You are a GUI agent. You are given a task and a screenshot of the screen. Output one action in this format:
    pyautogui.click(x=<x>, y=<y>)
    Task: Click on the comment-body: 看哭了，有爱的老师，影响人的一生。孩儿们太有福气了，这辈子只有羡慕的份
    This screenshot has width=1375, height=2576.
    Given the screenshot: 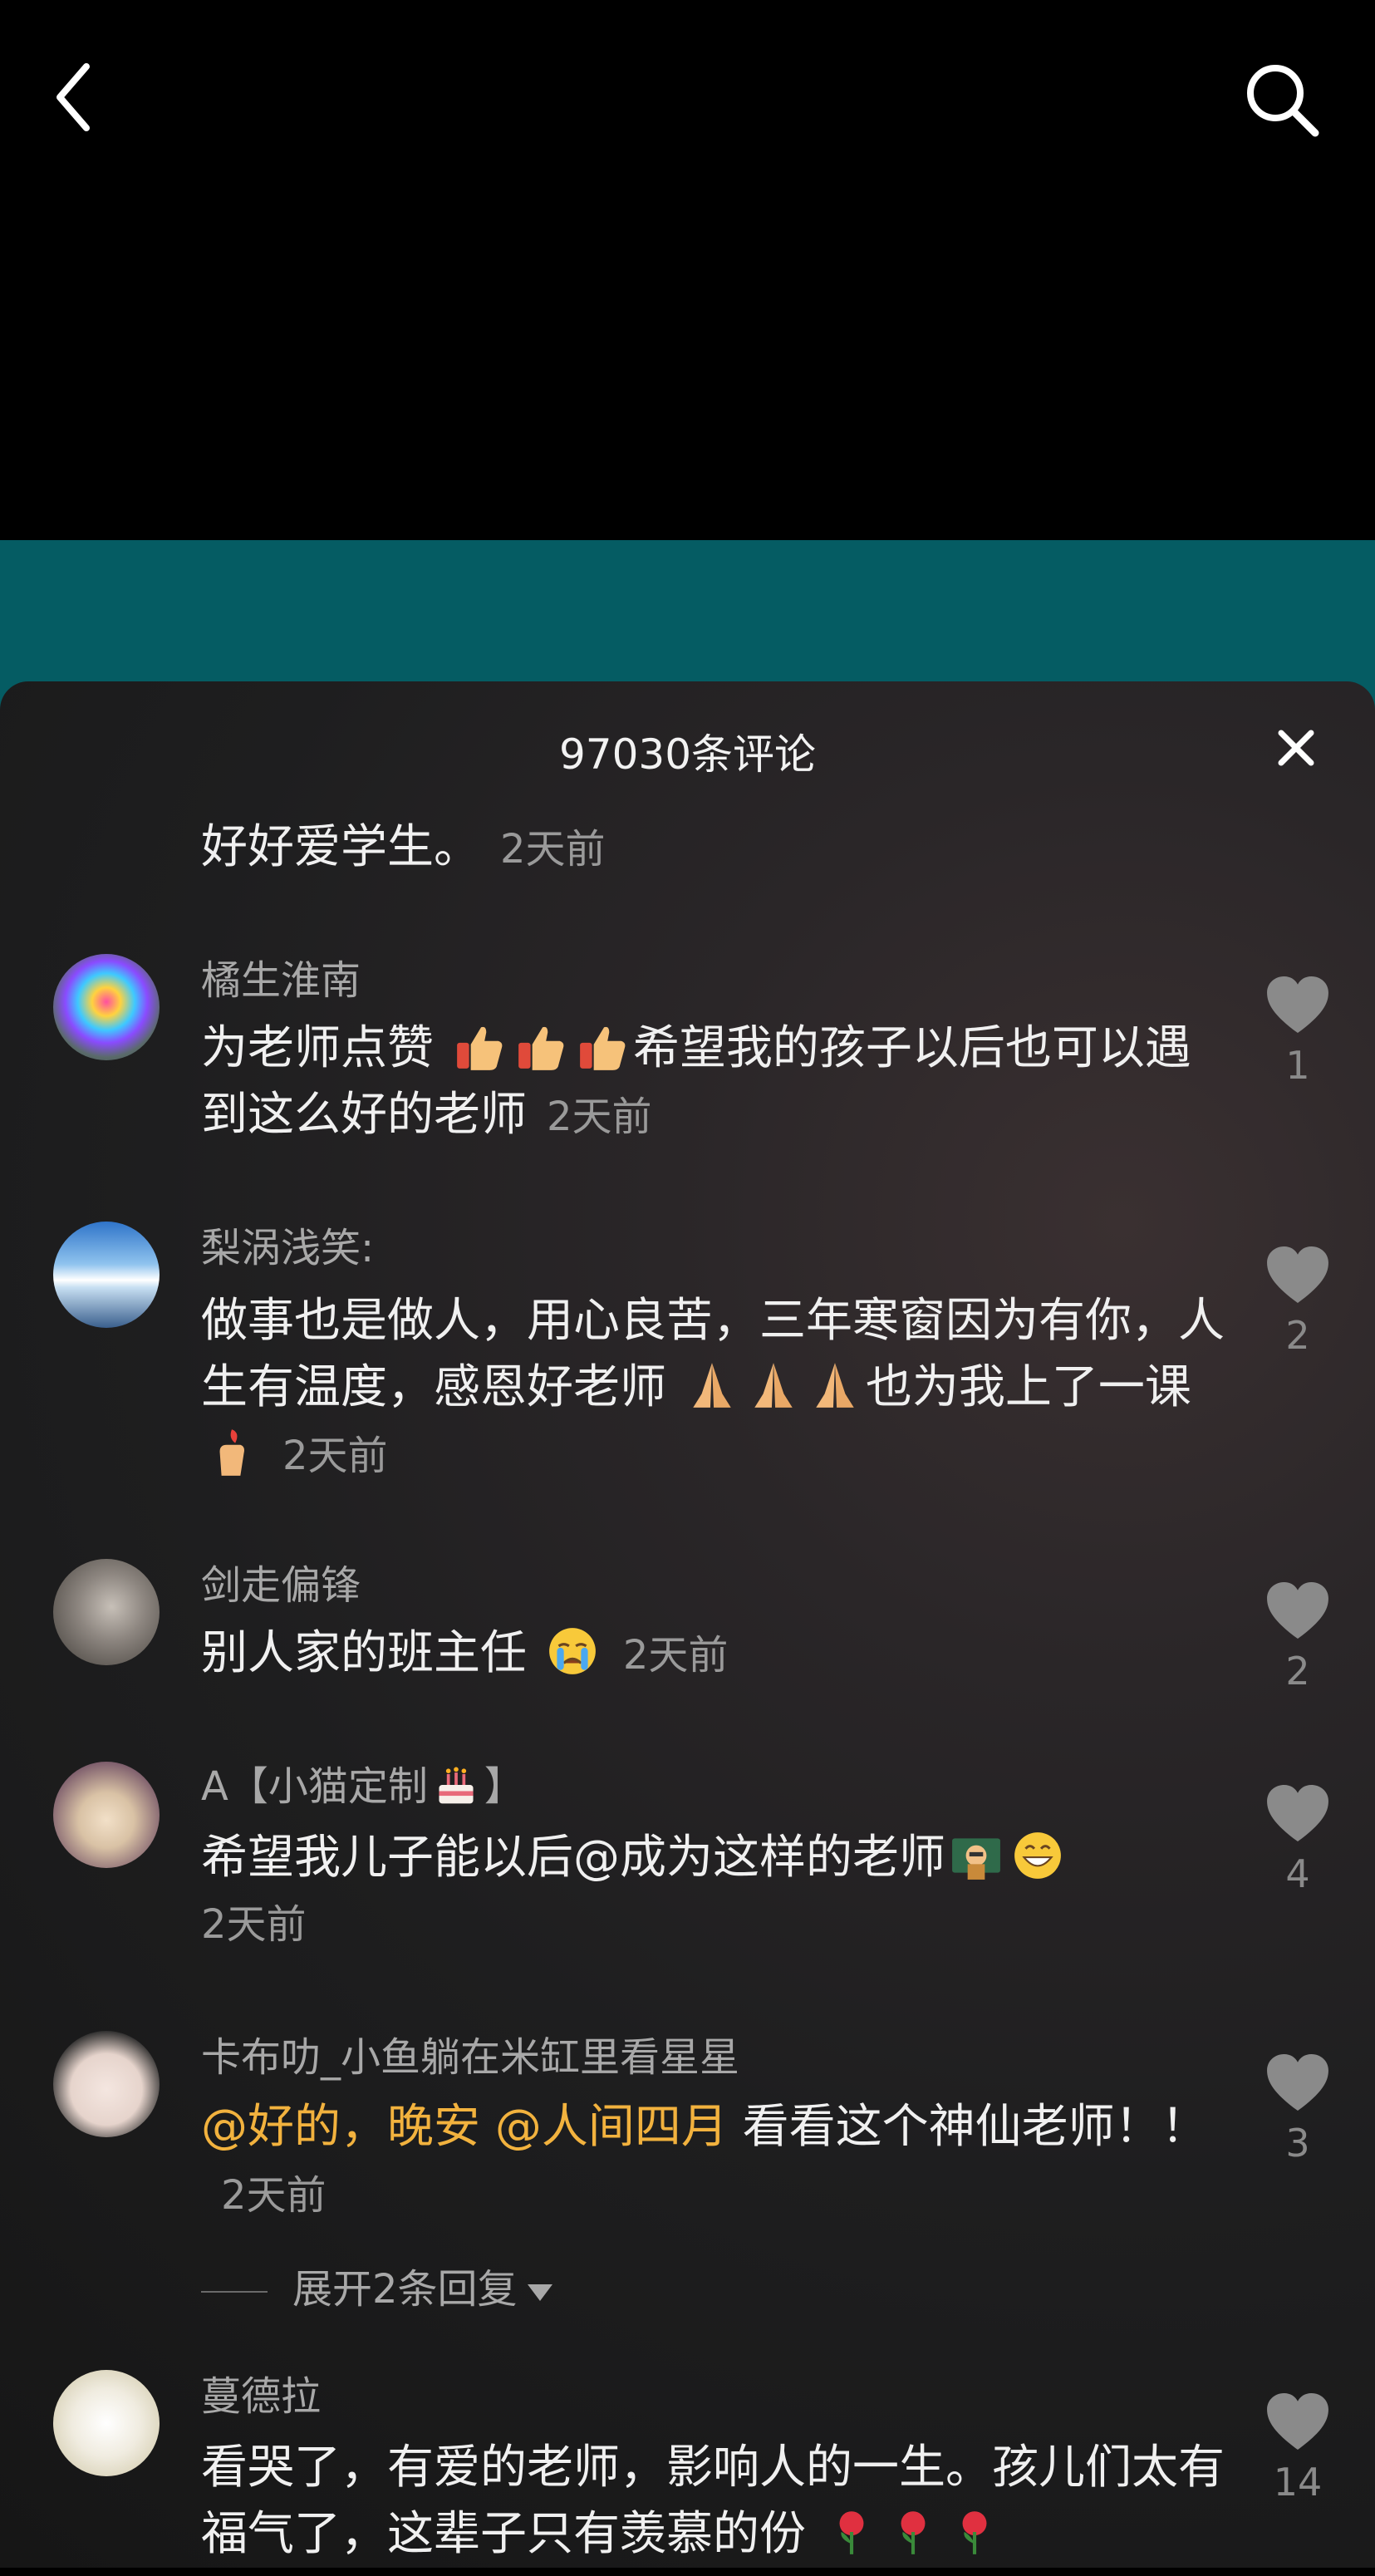 What is the action you would take?
    pyautogui.click(x=716, y=2501)
    